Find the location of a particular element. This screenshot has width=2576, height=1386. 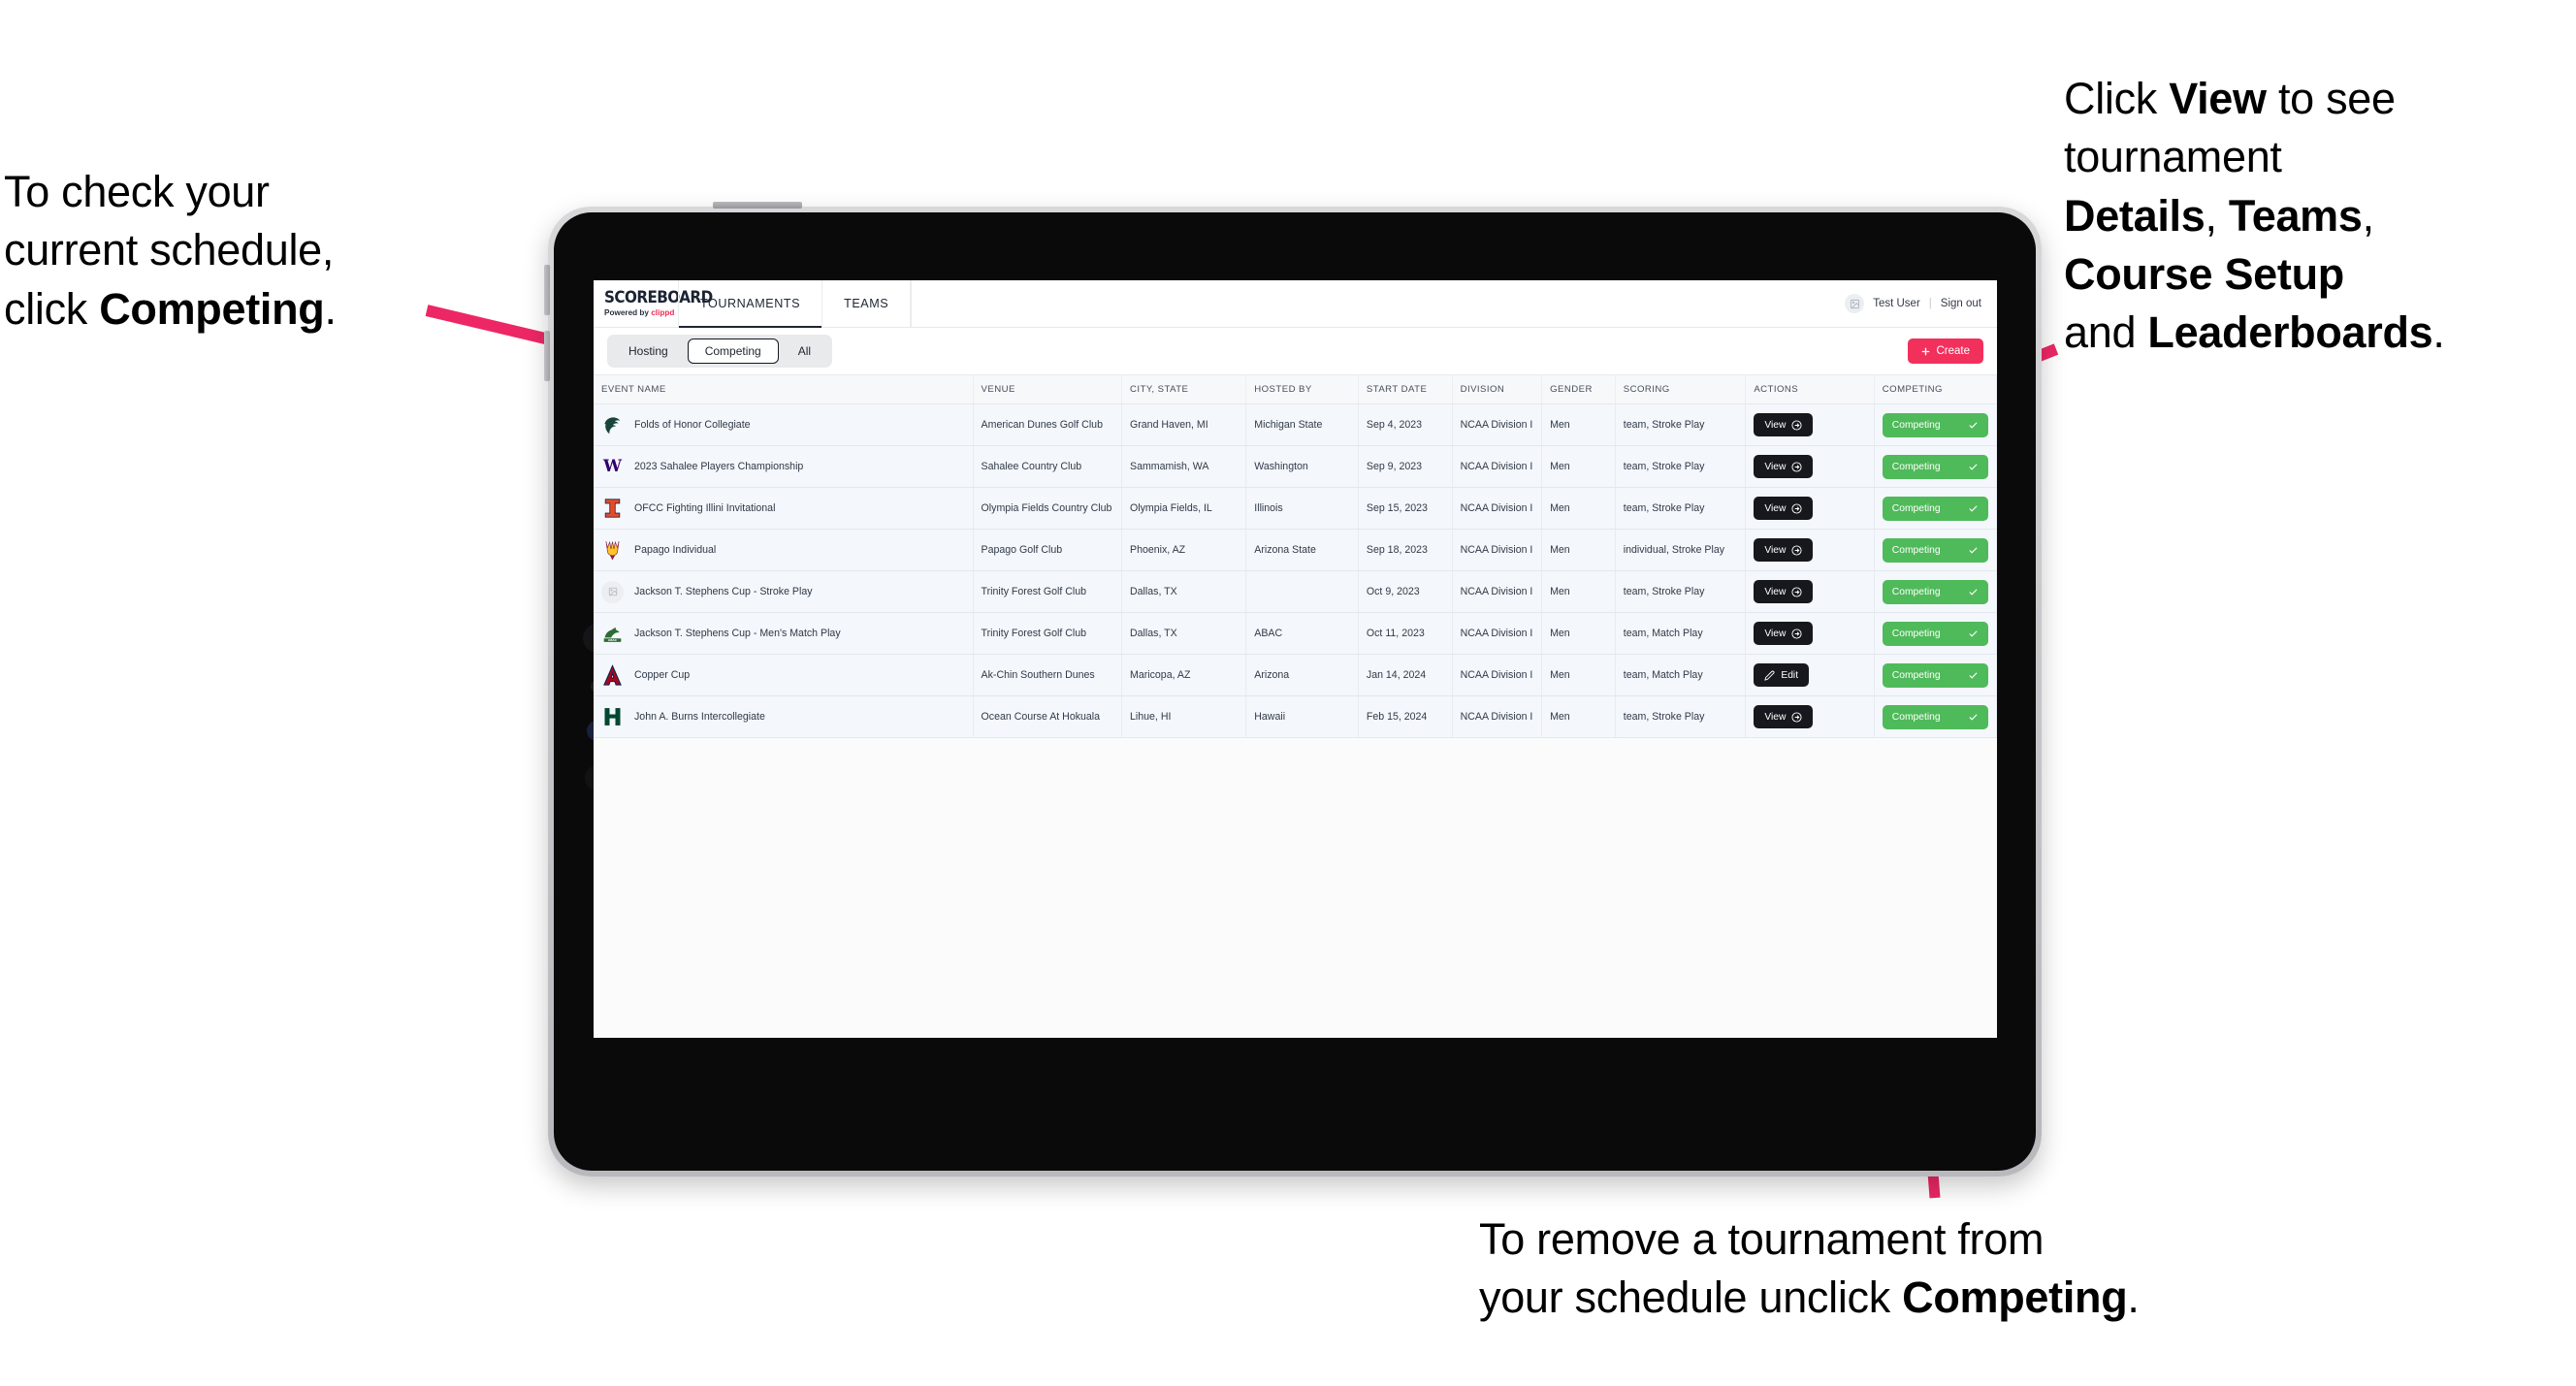

edit-button: Edit is located at coordinates (1782, 675).